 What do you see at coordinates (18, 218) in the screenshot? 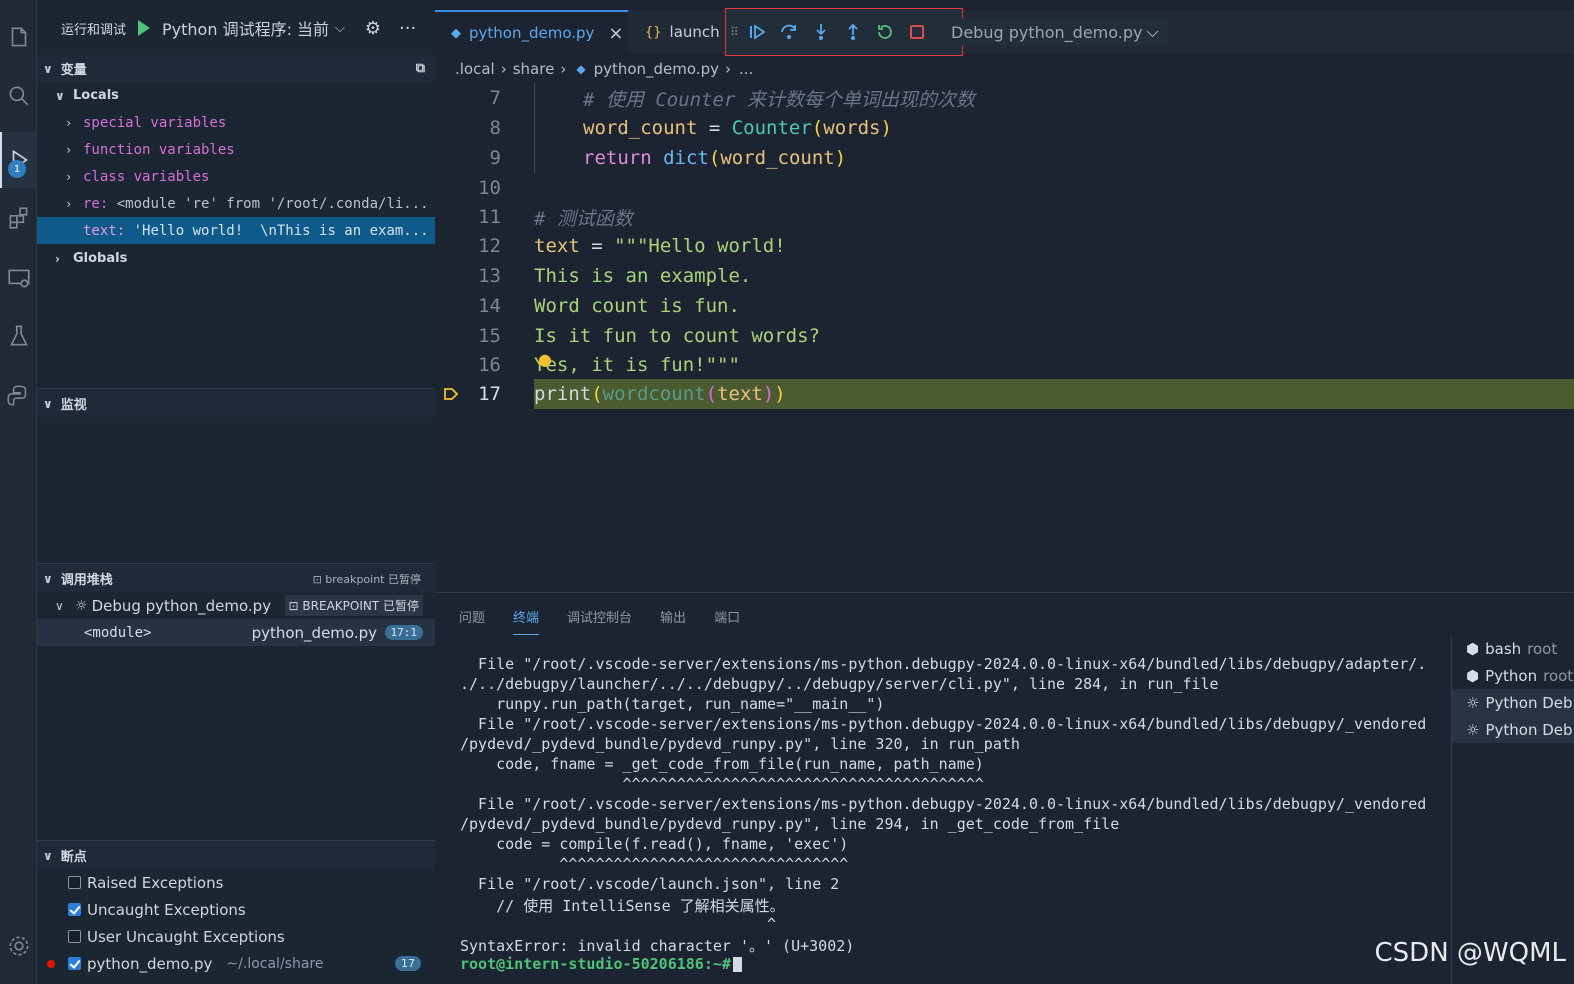
I see `extensions-icon` at bounding box center [18, 218].